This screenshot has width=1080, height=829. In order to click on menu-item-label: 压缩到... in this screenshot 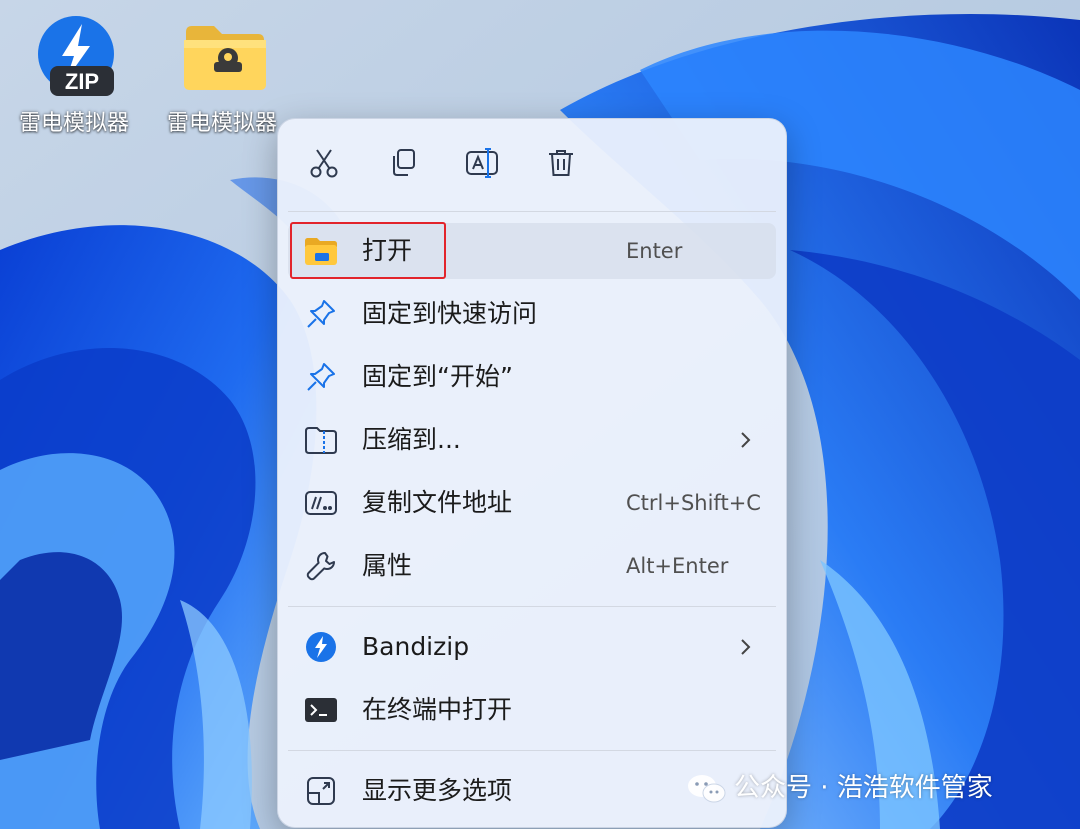, I will do `click(411, 439)`.